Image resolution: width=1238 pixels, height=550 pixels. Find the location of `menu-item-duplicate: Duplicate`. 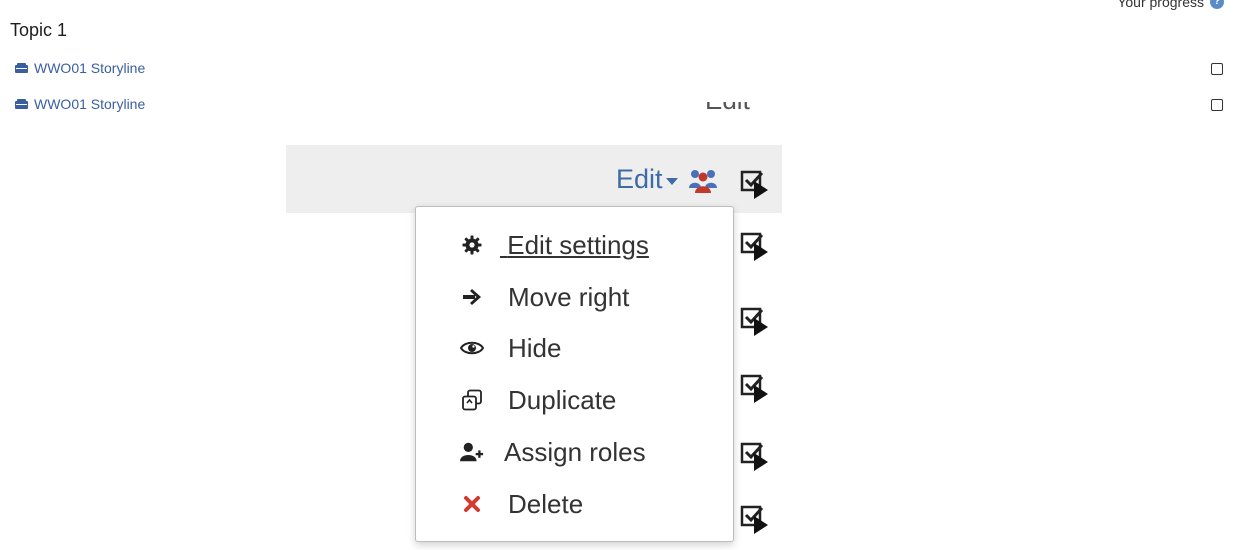

menu-item-duplicate: Duplicate is located at coordinates (574, 400).